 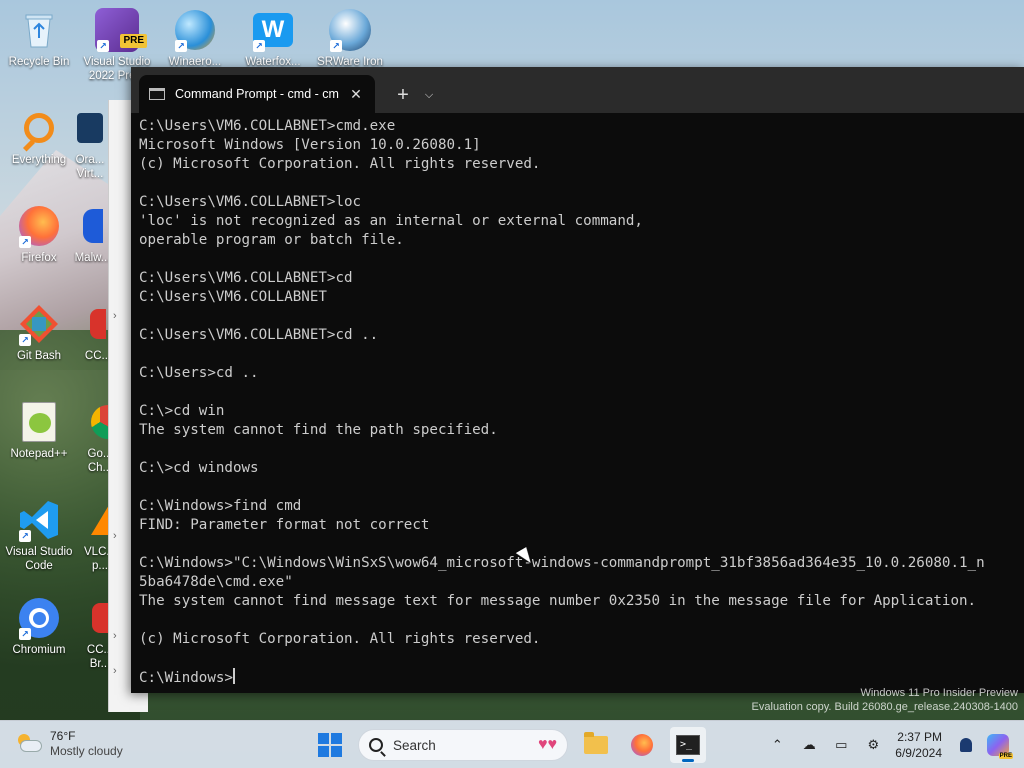 What do you see at coordinates (376, 745) in the screenshot?
I see `search-icon` at bounding box center [376, 745].